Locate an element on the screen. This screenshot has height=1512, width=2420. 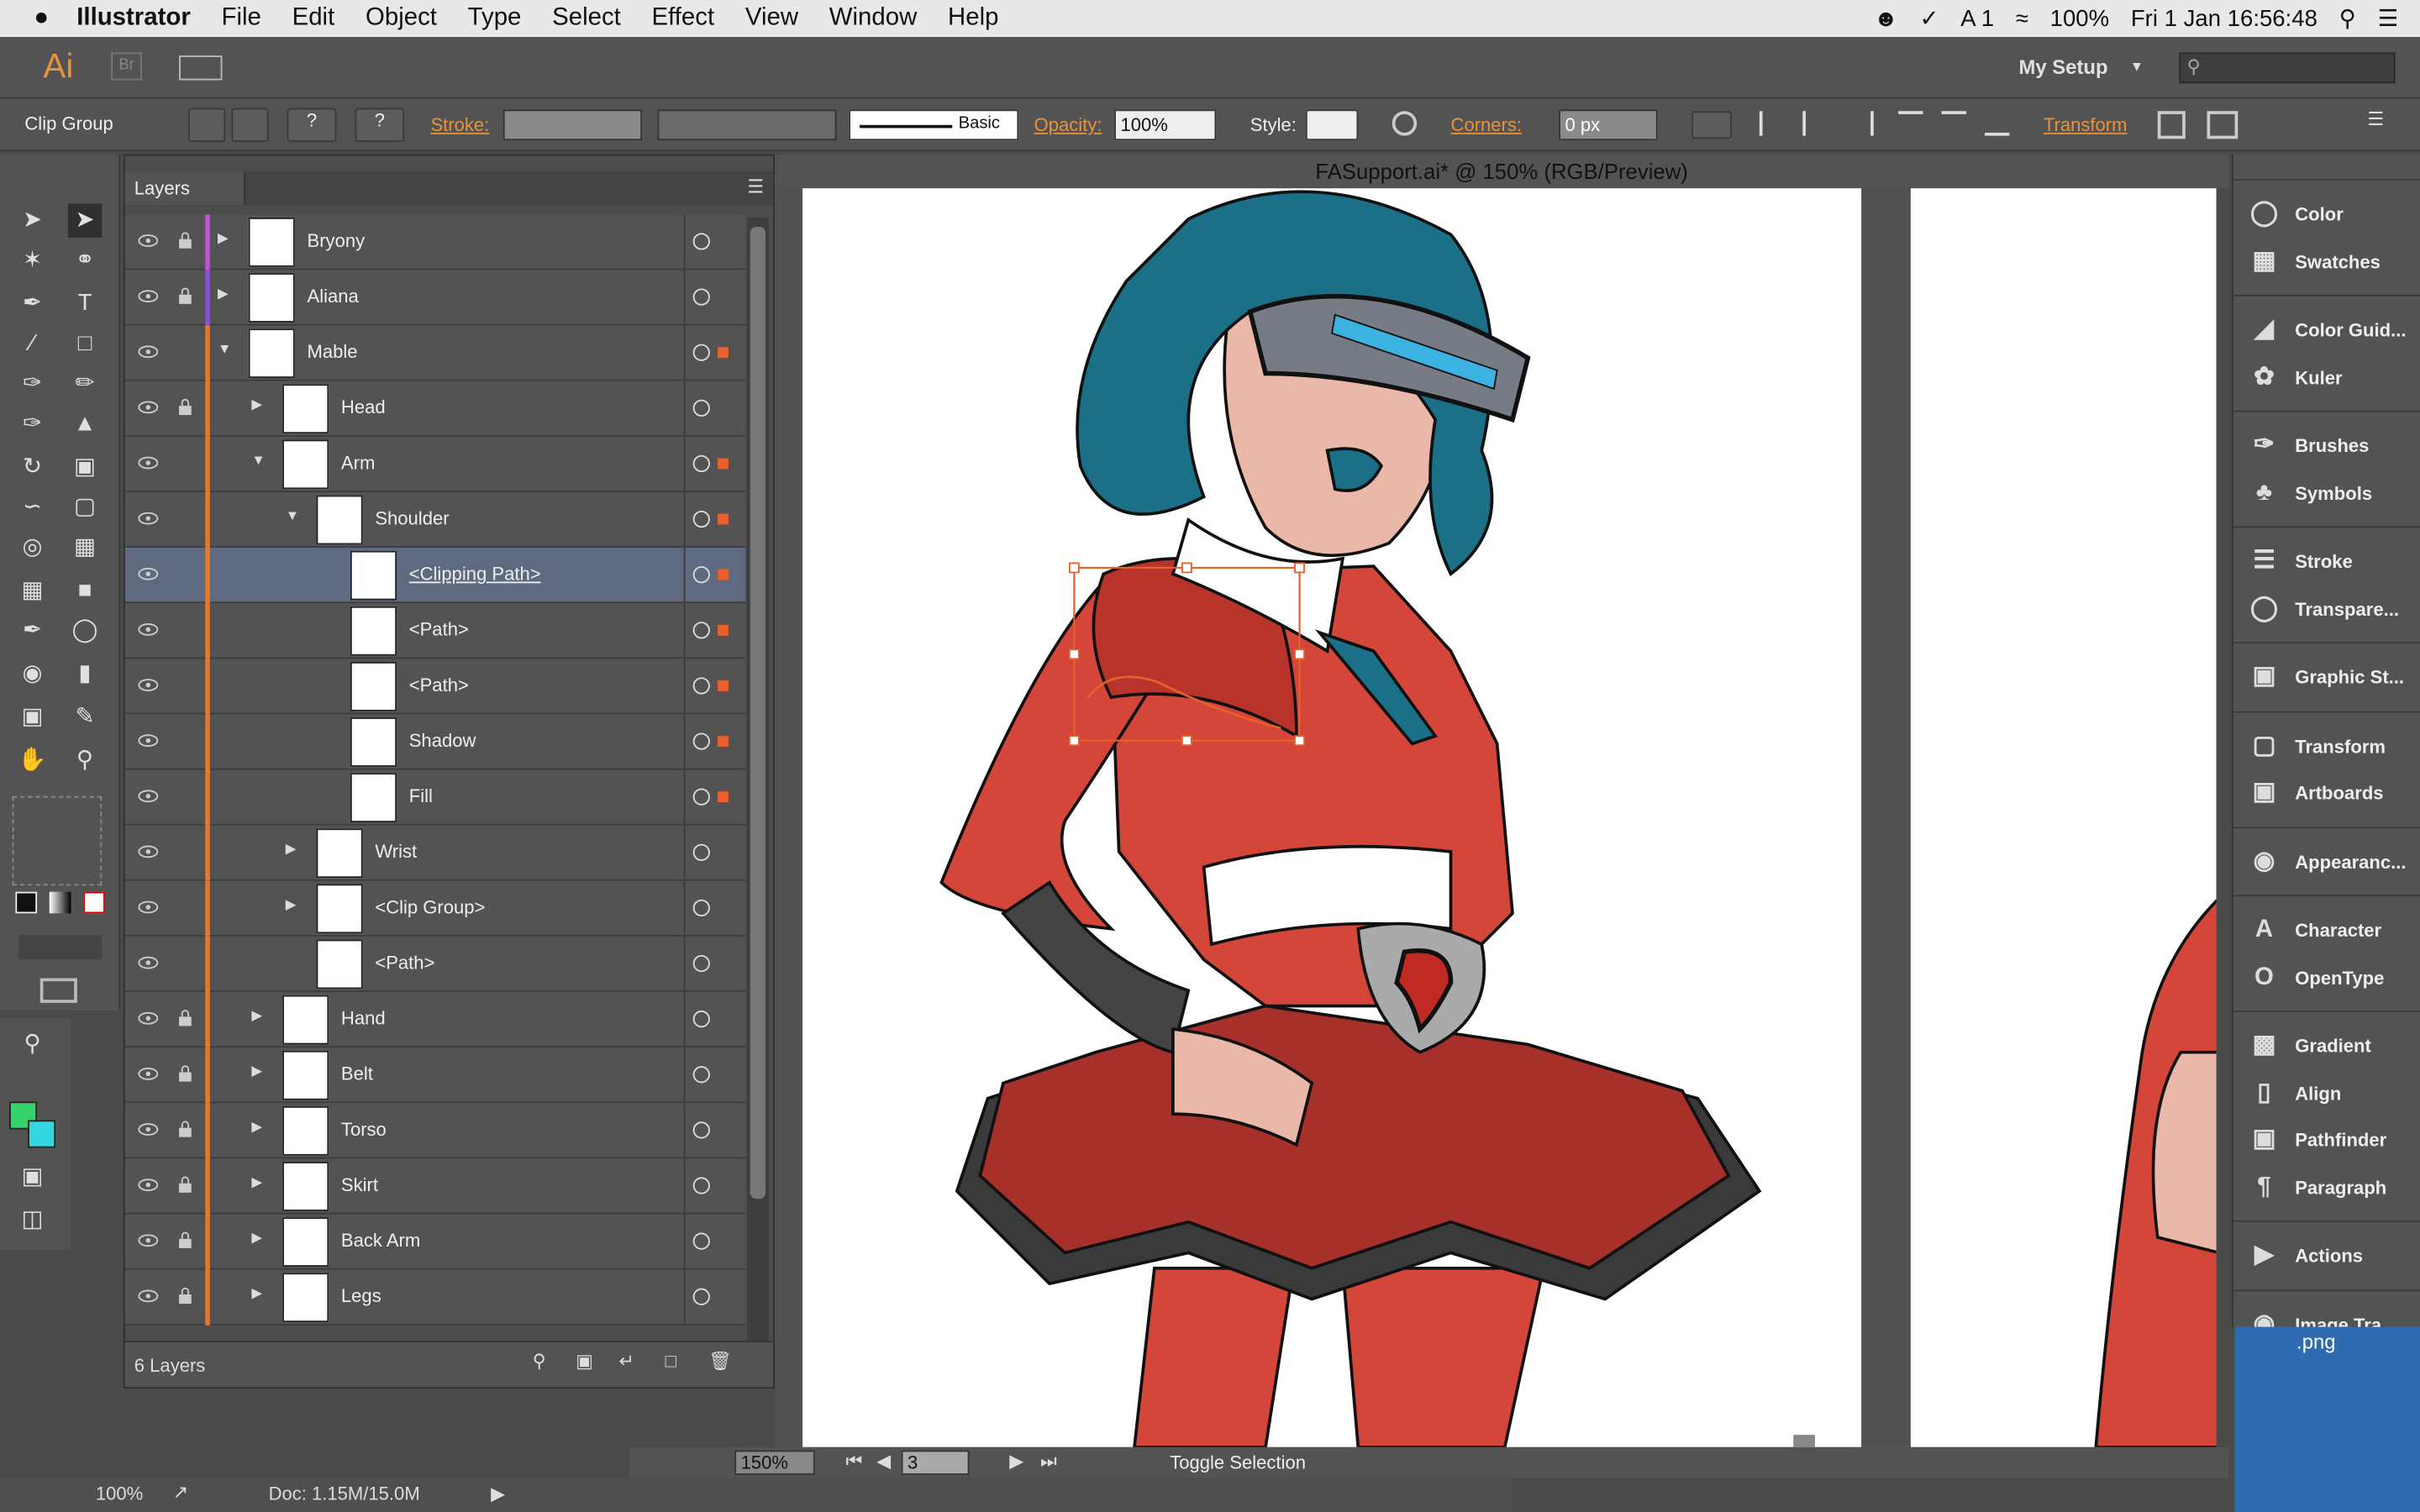
eyedropper-tool-icon: ✒ is located at coordinates (32, 631).